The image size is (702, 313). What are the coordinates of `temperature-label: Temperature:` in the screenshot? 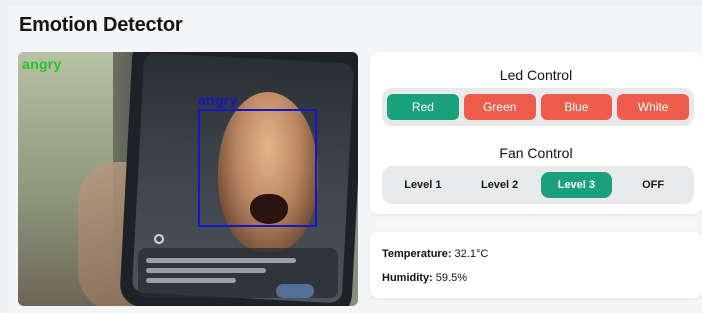 It's located at (417, 254).